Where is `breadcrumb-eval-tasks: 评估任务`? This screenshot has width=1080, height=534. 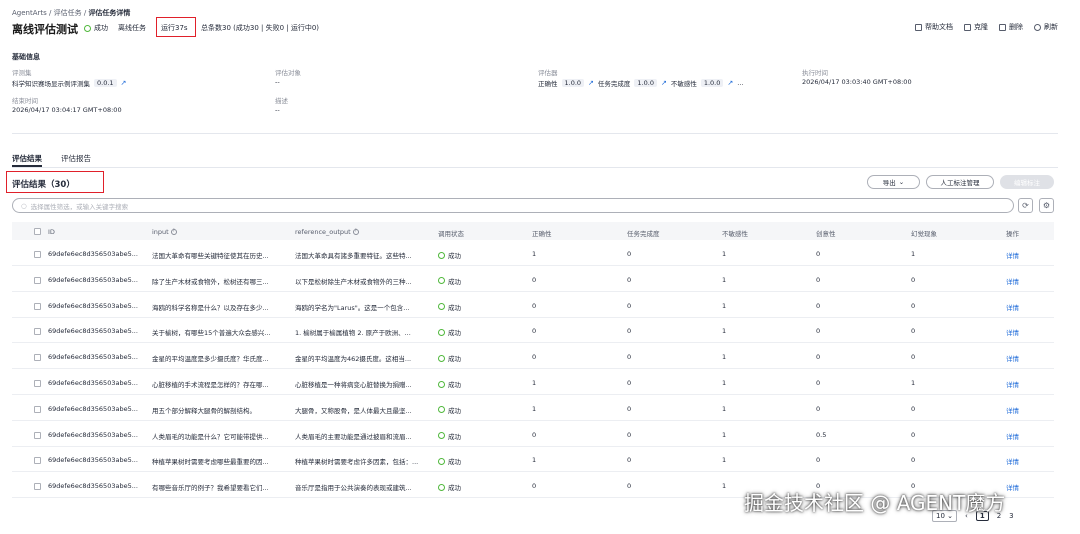 breadcrumb-eval-tasks: 评估任务 is located at coordinates (68, 13).